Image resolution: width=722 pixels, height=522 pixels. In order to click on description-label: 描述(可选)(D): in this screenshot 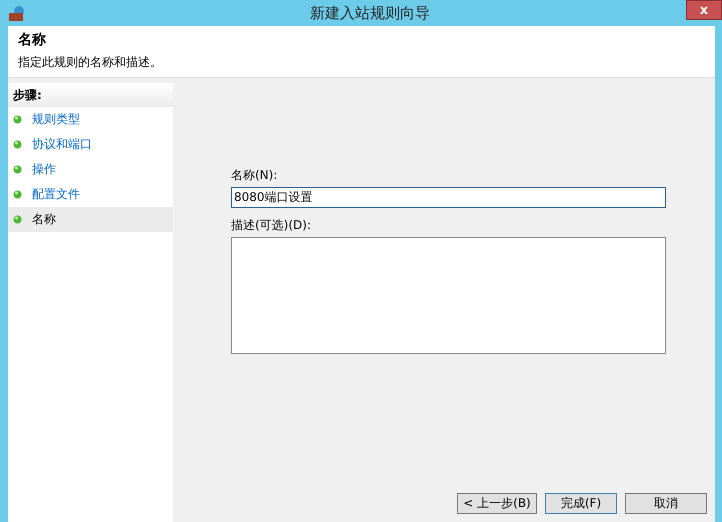, I will do `click(271, 225)`.